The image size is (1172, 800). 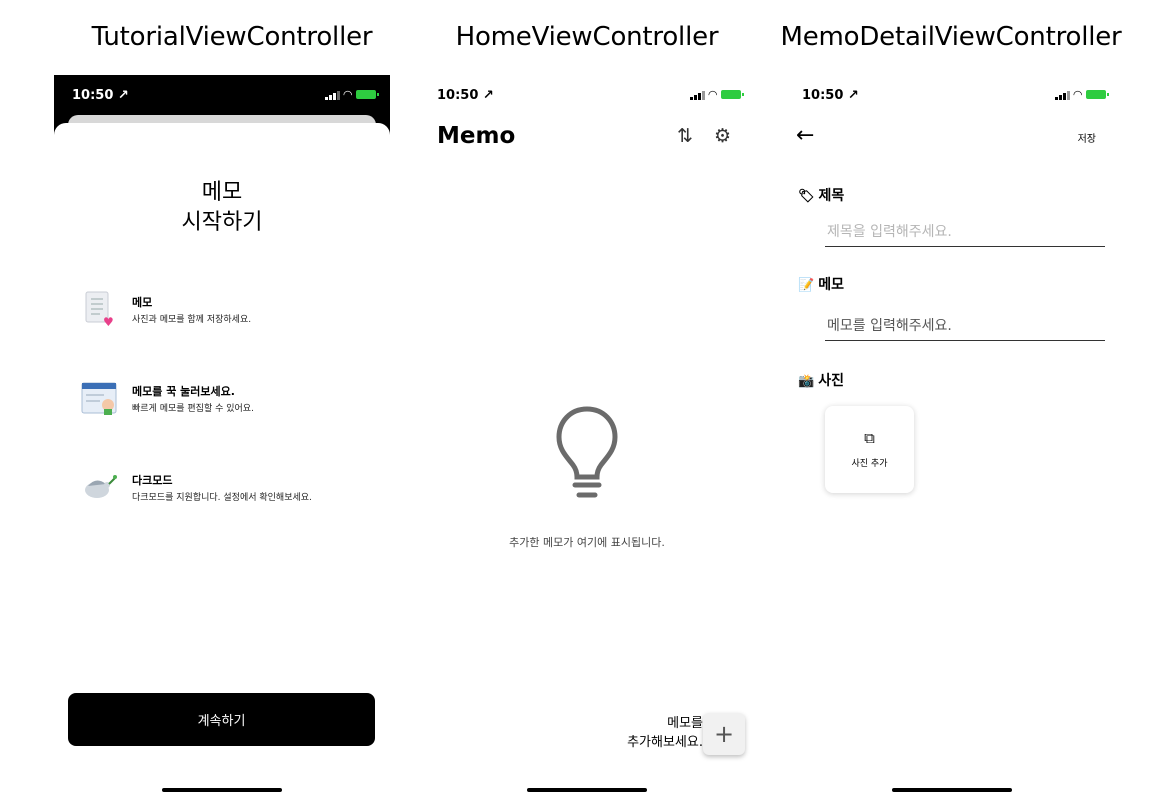 I want to click on feature-desc: 사진과 메모를 함께 저장하세요., so click(x=192, y=320).